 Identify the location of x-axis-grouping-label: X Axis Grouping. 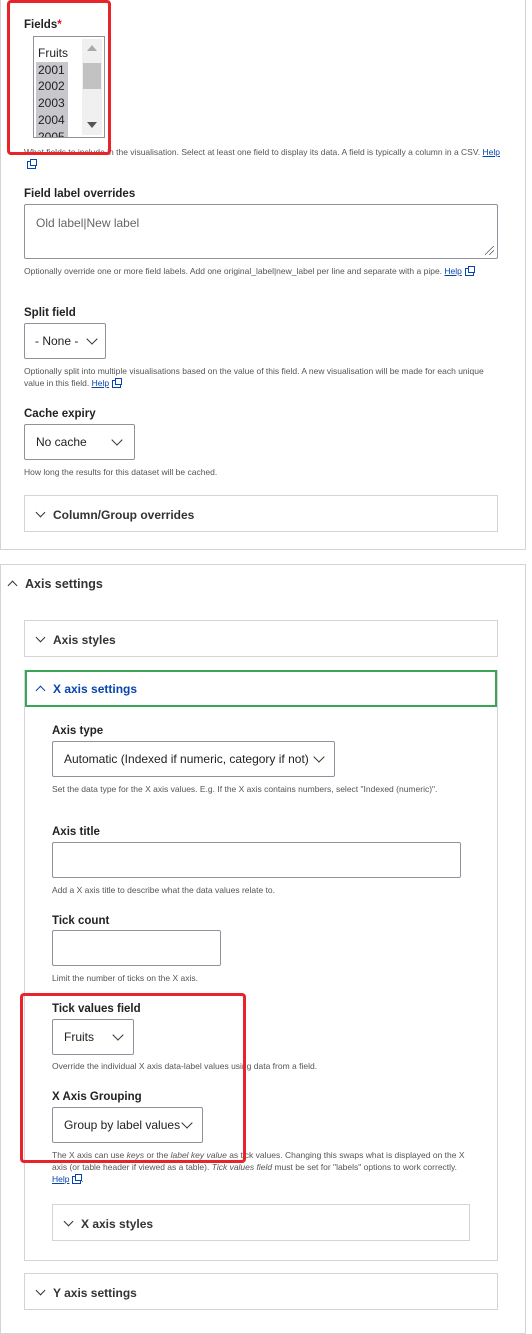
(97, 1097).